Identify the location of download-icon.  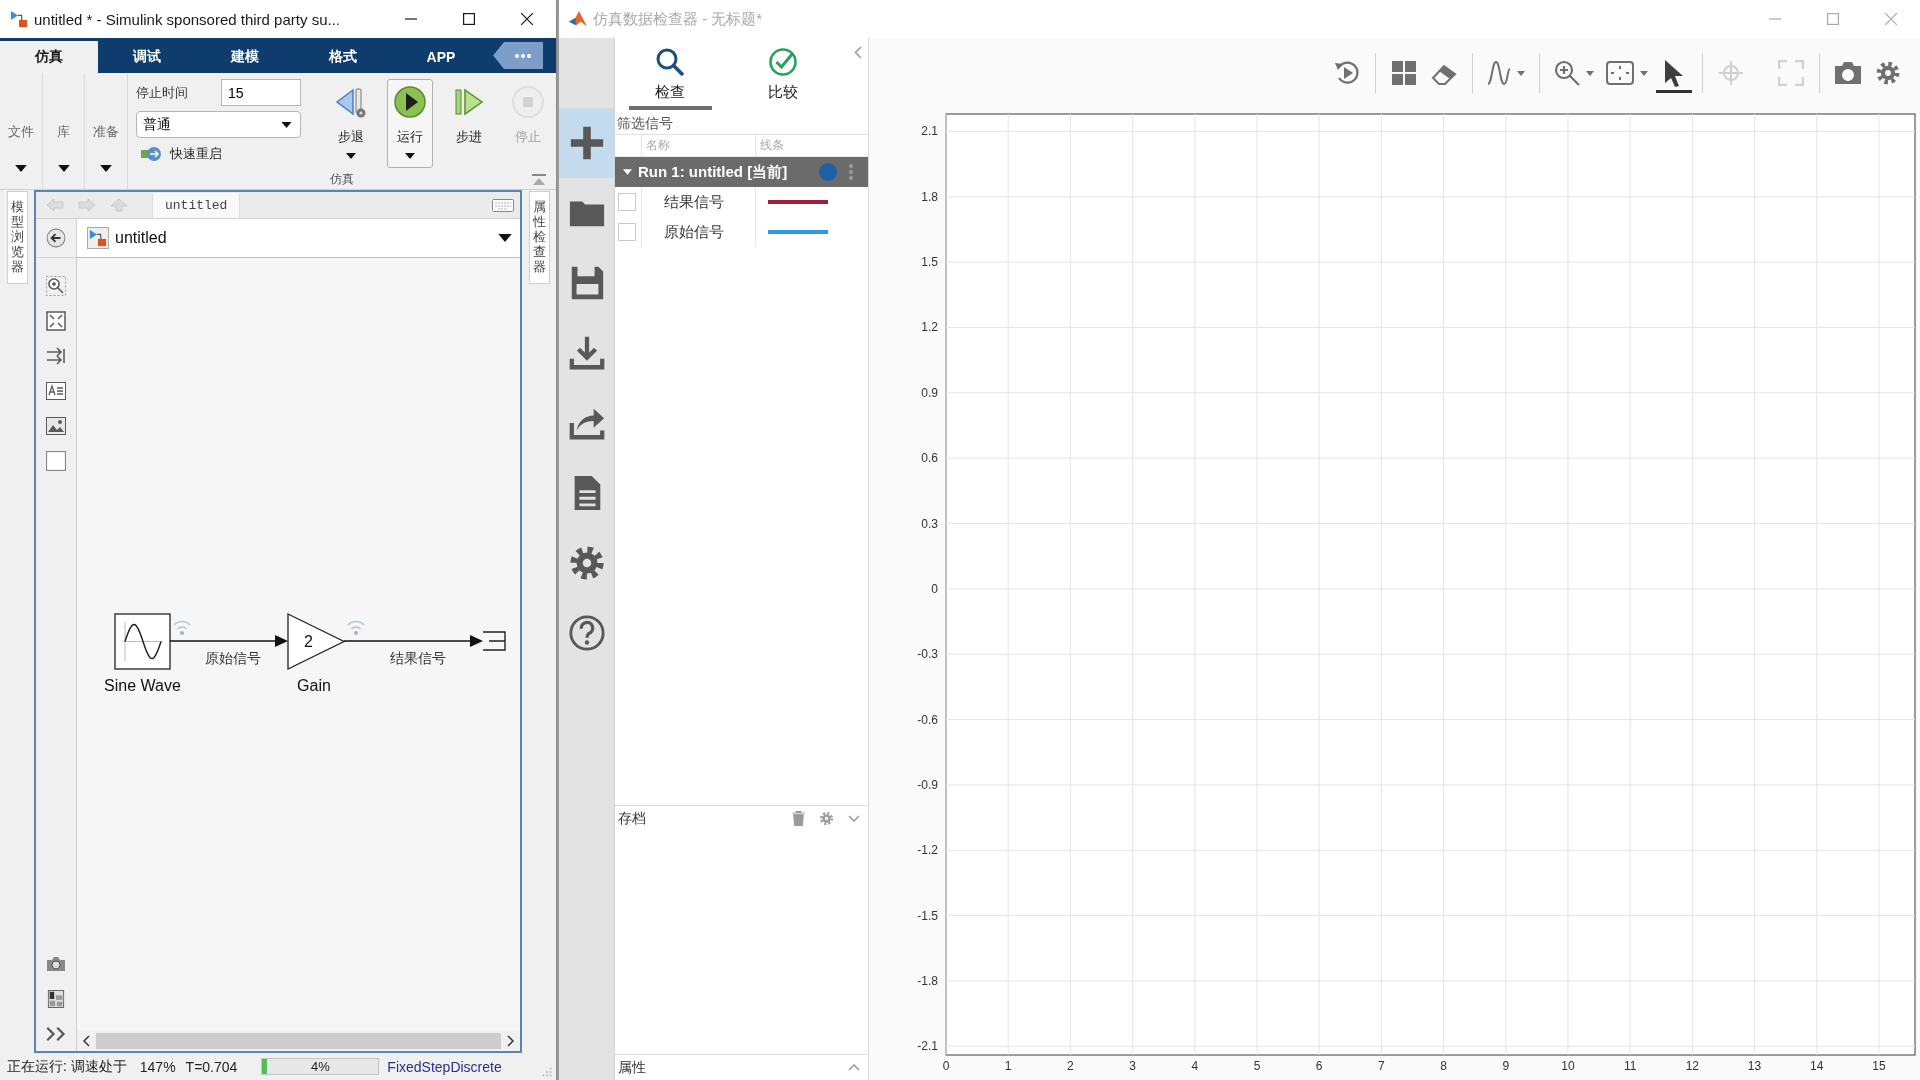
(586, 353).